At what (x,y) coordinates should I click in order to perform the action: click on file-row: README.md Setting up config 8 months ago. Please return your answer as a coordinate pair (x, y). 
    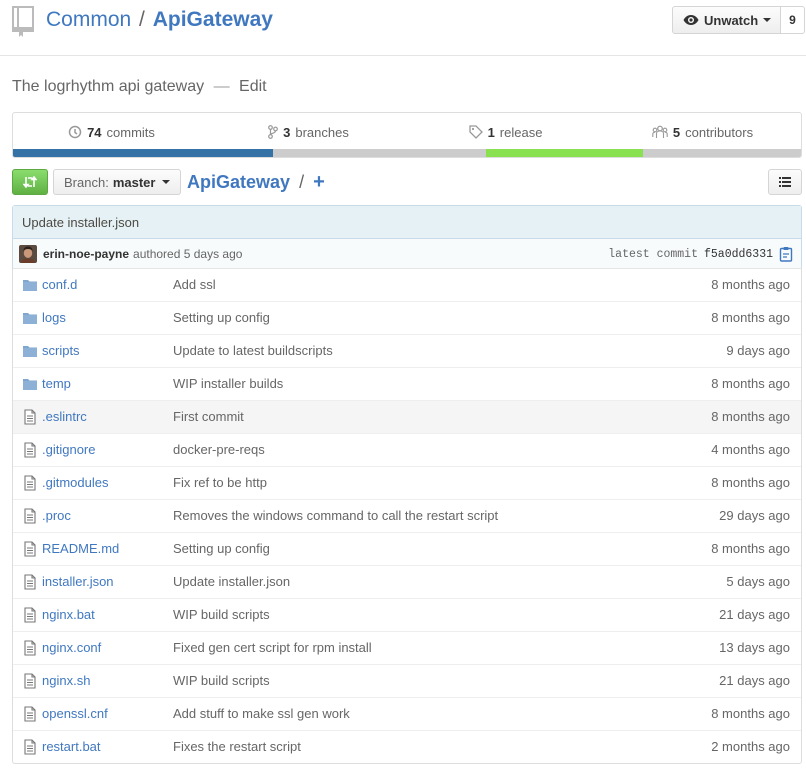
    Looking at the image, I should click on (407, 548).